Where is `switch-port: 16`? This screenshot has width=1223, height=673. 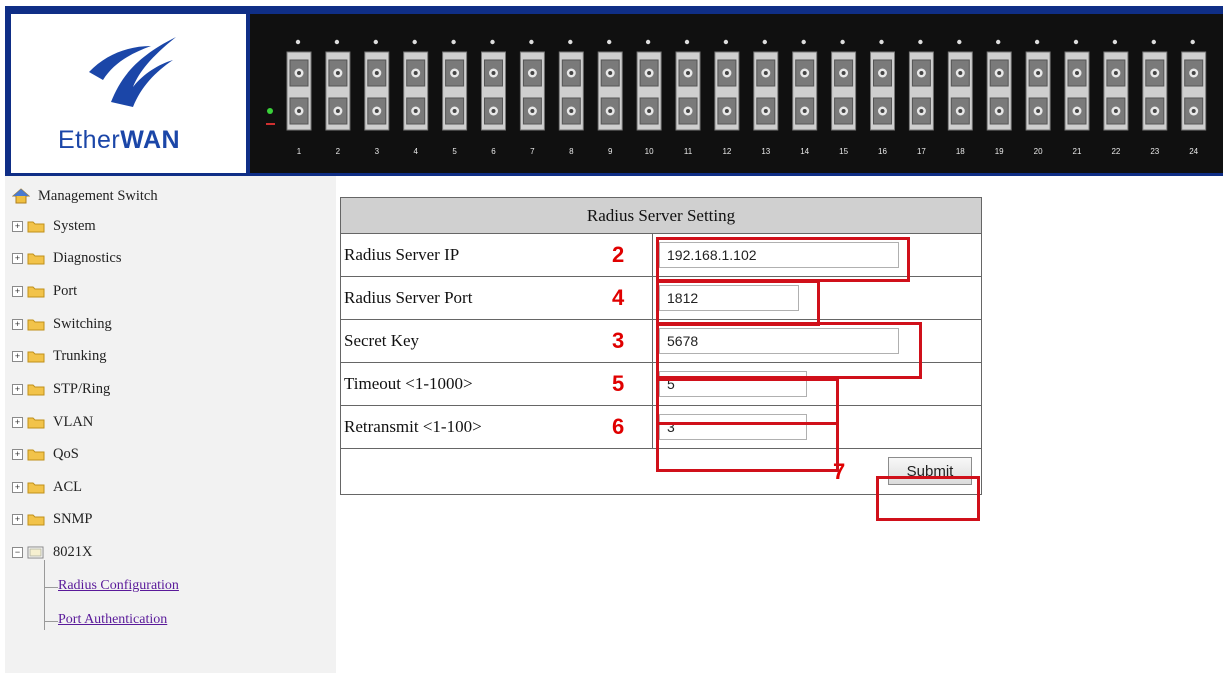
switch-port: 16 is located at coordinates (882, 97).